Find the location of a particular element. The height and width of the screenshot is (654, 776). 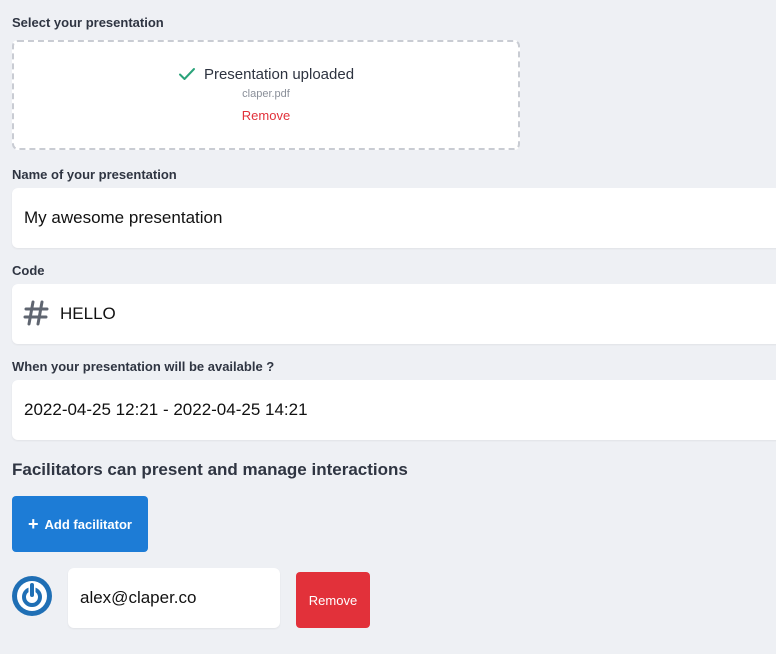

facilitator-email-input: alex@claper.co is located at coordinates (174, 598).